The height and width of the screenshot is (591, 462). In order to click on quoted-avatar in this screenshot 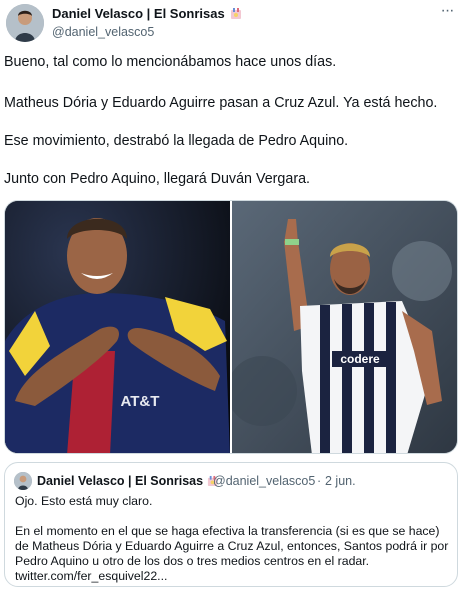, I will do `click(23, 481)`.